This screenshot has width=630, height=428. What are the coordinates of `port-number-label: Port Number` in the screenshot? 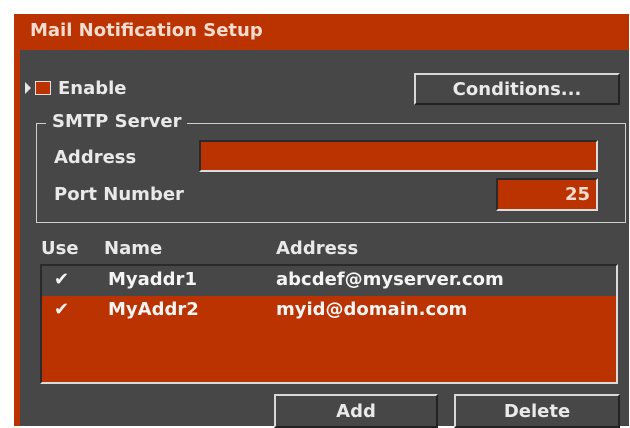 It's located at (119, 194).